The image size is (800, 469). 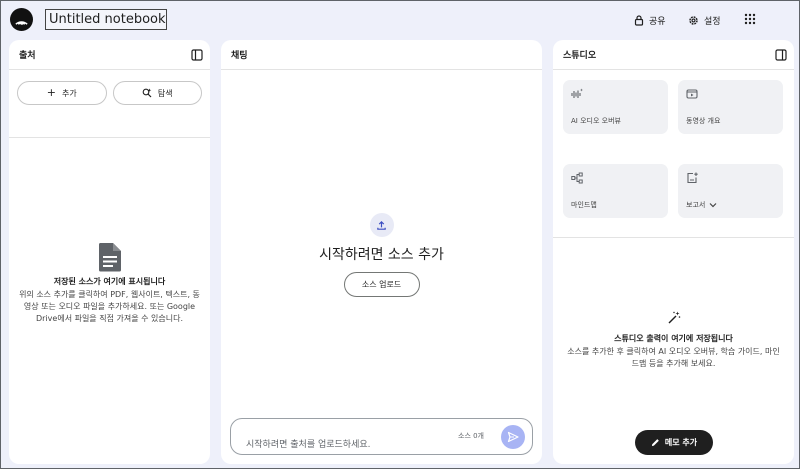 I want to click on video-icon, so click(x=692, y=94).